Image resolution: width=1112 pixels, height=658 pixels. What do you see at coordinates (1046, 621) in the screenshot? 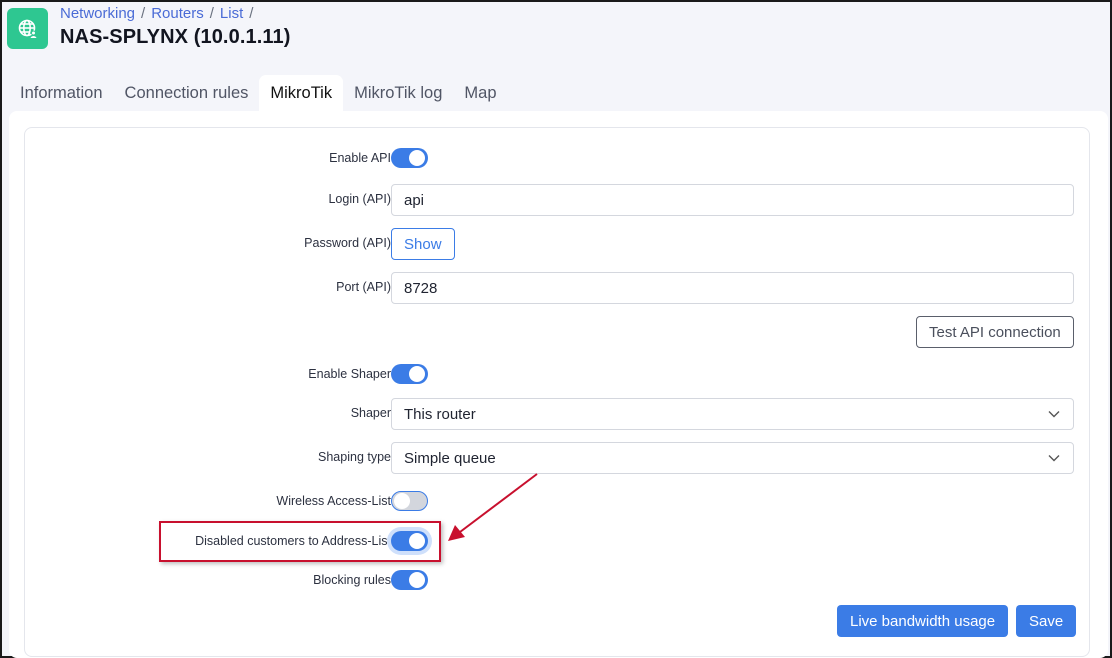
I see `save-button: Save` at bounding box center [1046, 621].